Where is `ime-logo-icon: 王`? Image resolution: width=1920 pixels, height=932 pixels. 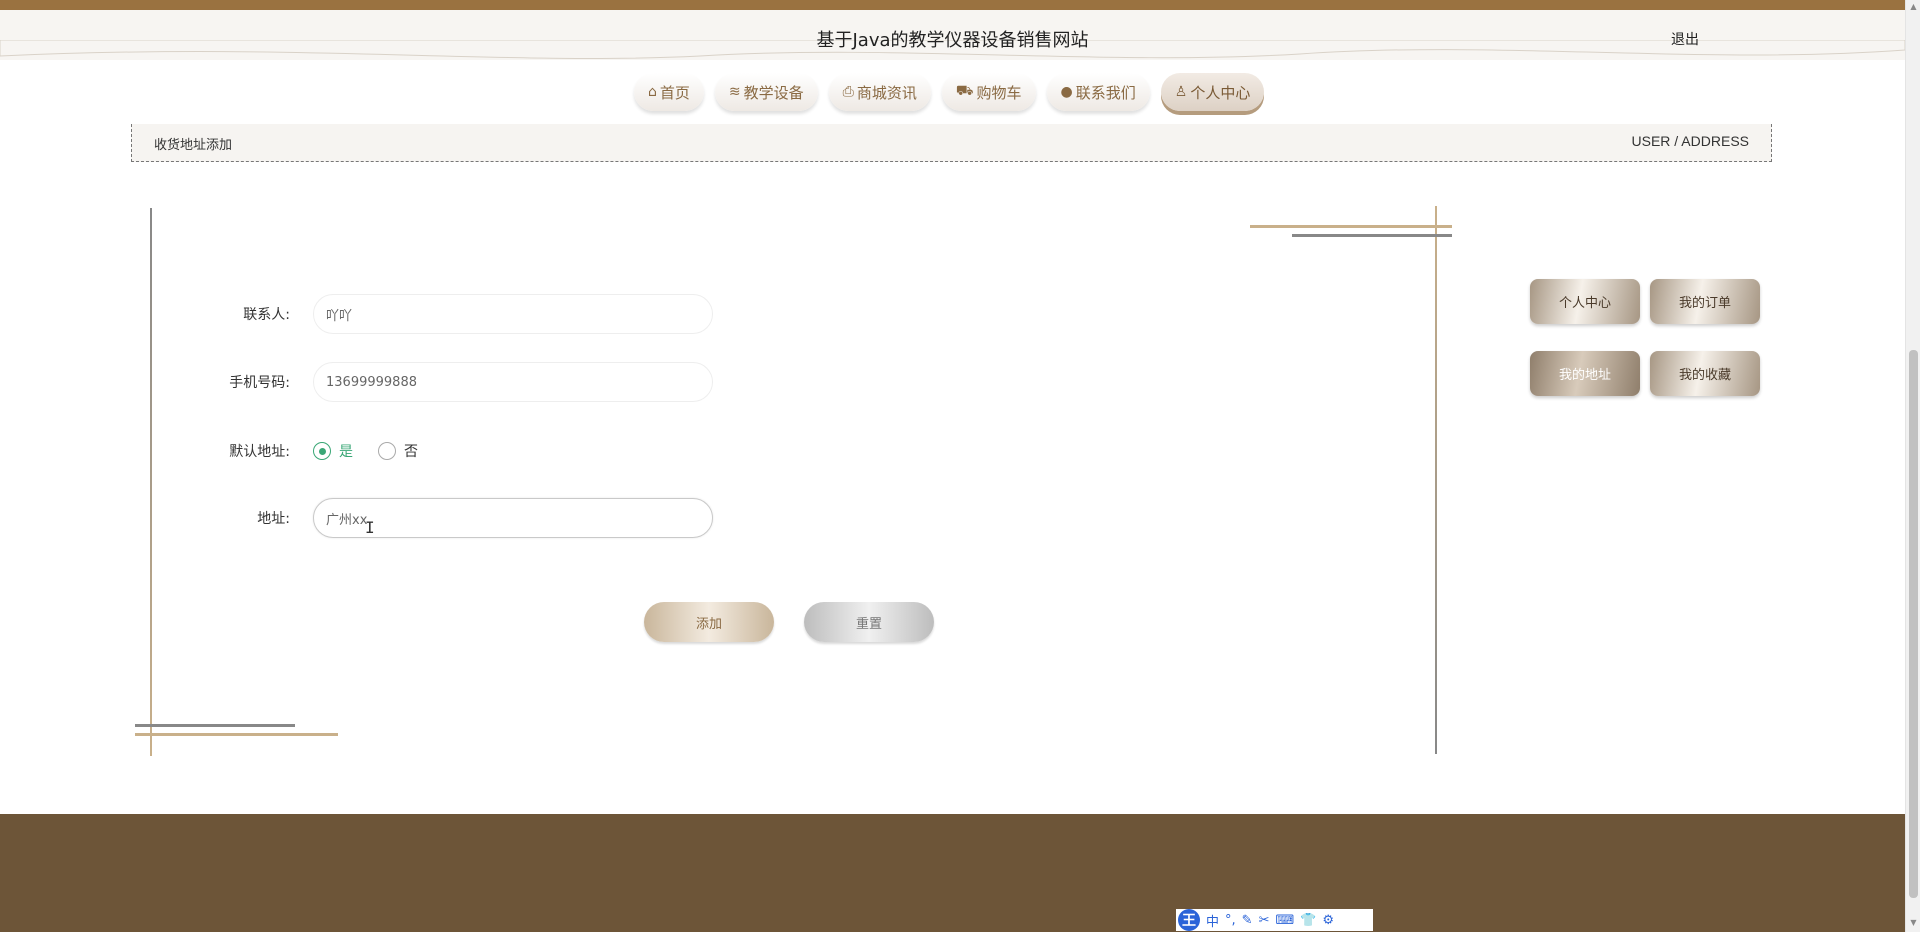
ime-logo-icon: 王 is located at coordinates (1189, 920).